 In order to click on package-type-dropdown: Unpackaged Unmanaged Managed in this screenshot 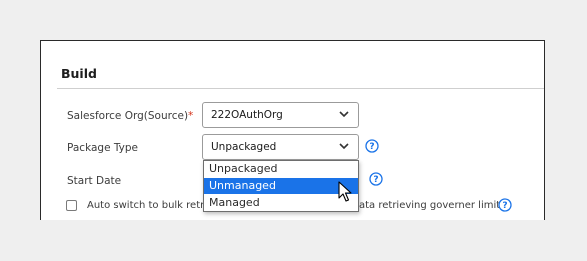, I will do `click(281, 186)`.